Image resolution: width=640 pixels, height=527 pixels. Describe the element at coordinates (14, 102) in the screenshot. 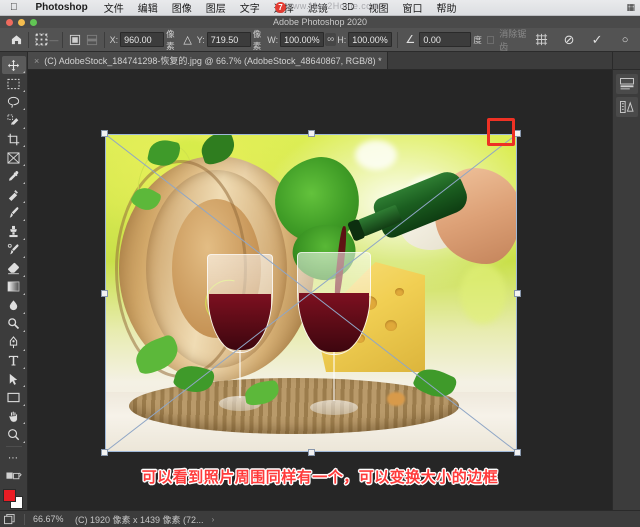

I see `lasso-tool` at that location.